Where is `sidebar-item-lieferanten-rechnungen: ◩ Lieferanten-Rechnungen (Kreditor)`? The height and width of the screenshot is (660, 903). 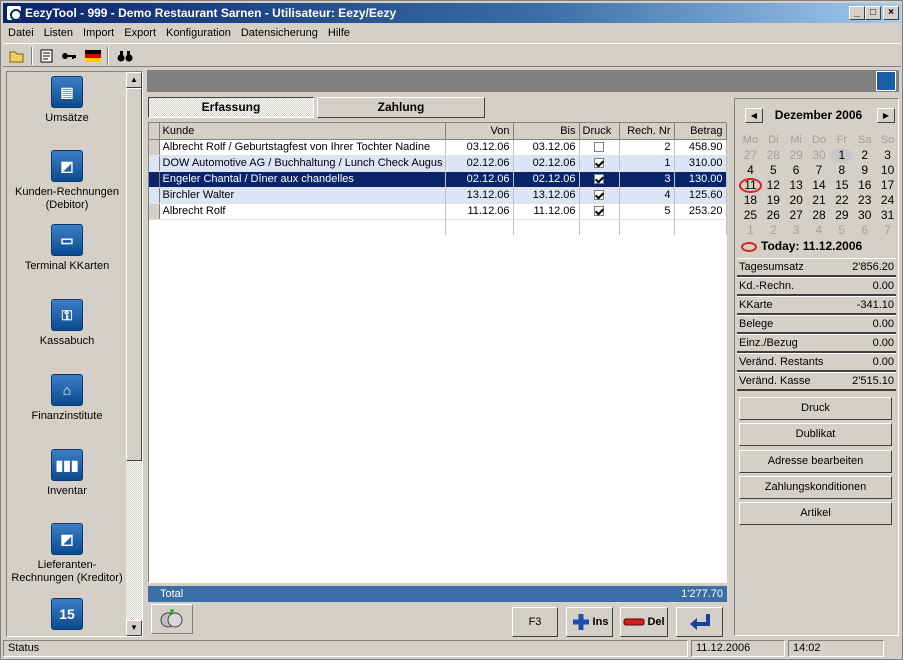
sidebar-item-lieferanten-rechnungen: ◩ Lieferanten-Rechnungen (Kreditor) is located at coordinates (67, 554).